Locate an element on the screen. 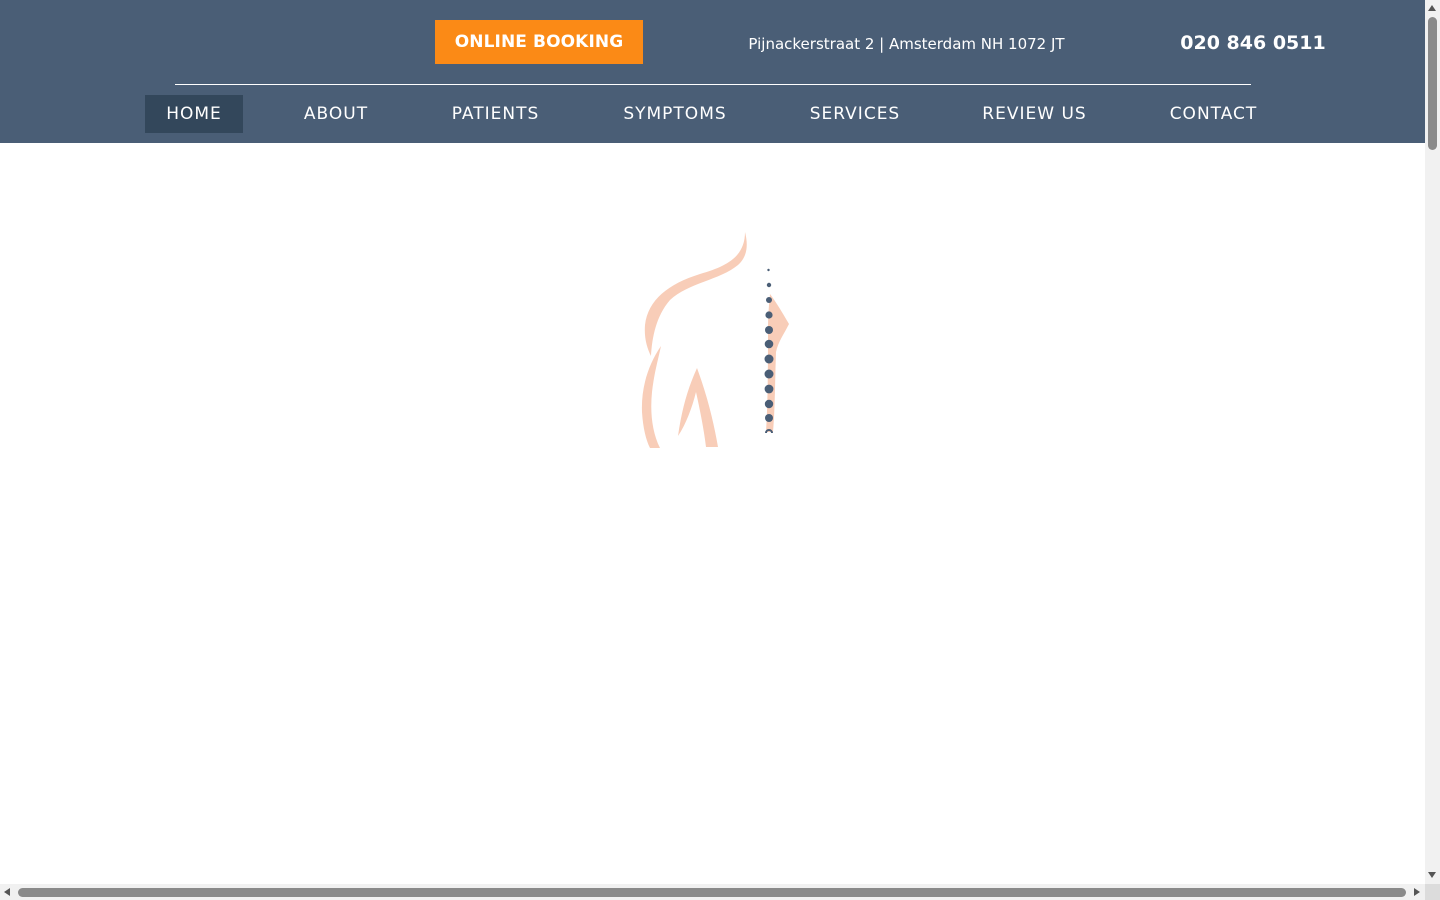  clinic-address: Pijnackerstraat 2 | Amsterdam NH 1072 JT is located at coordinates (906, 44).